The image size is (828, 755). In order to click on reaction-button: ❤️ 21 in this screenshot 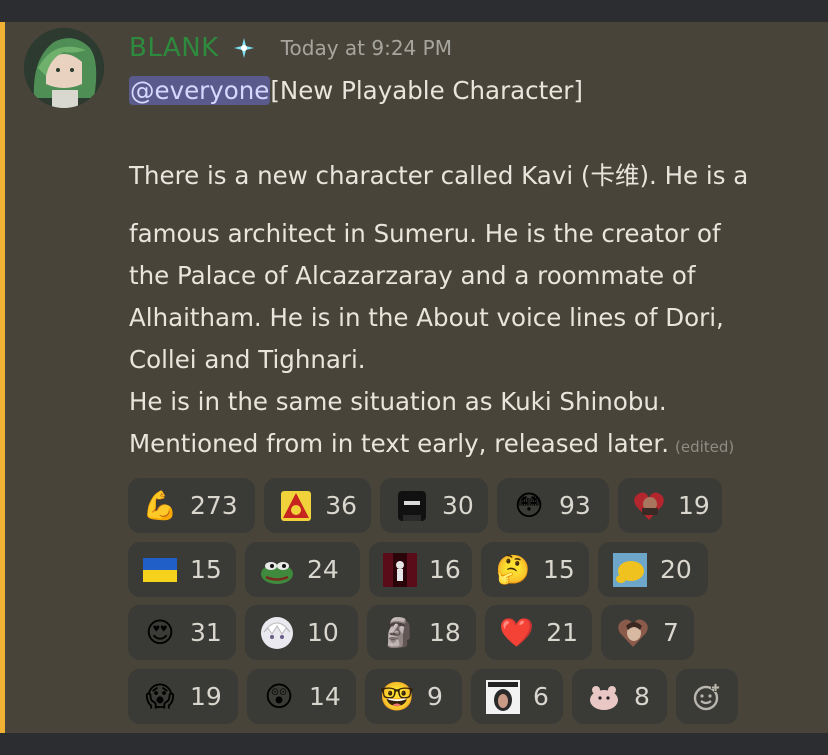, I will do `click(538, 632)`.